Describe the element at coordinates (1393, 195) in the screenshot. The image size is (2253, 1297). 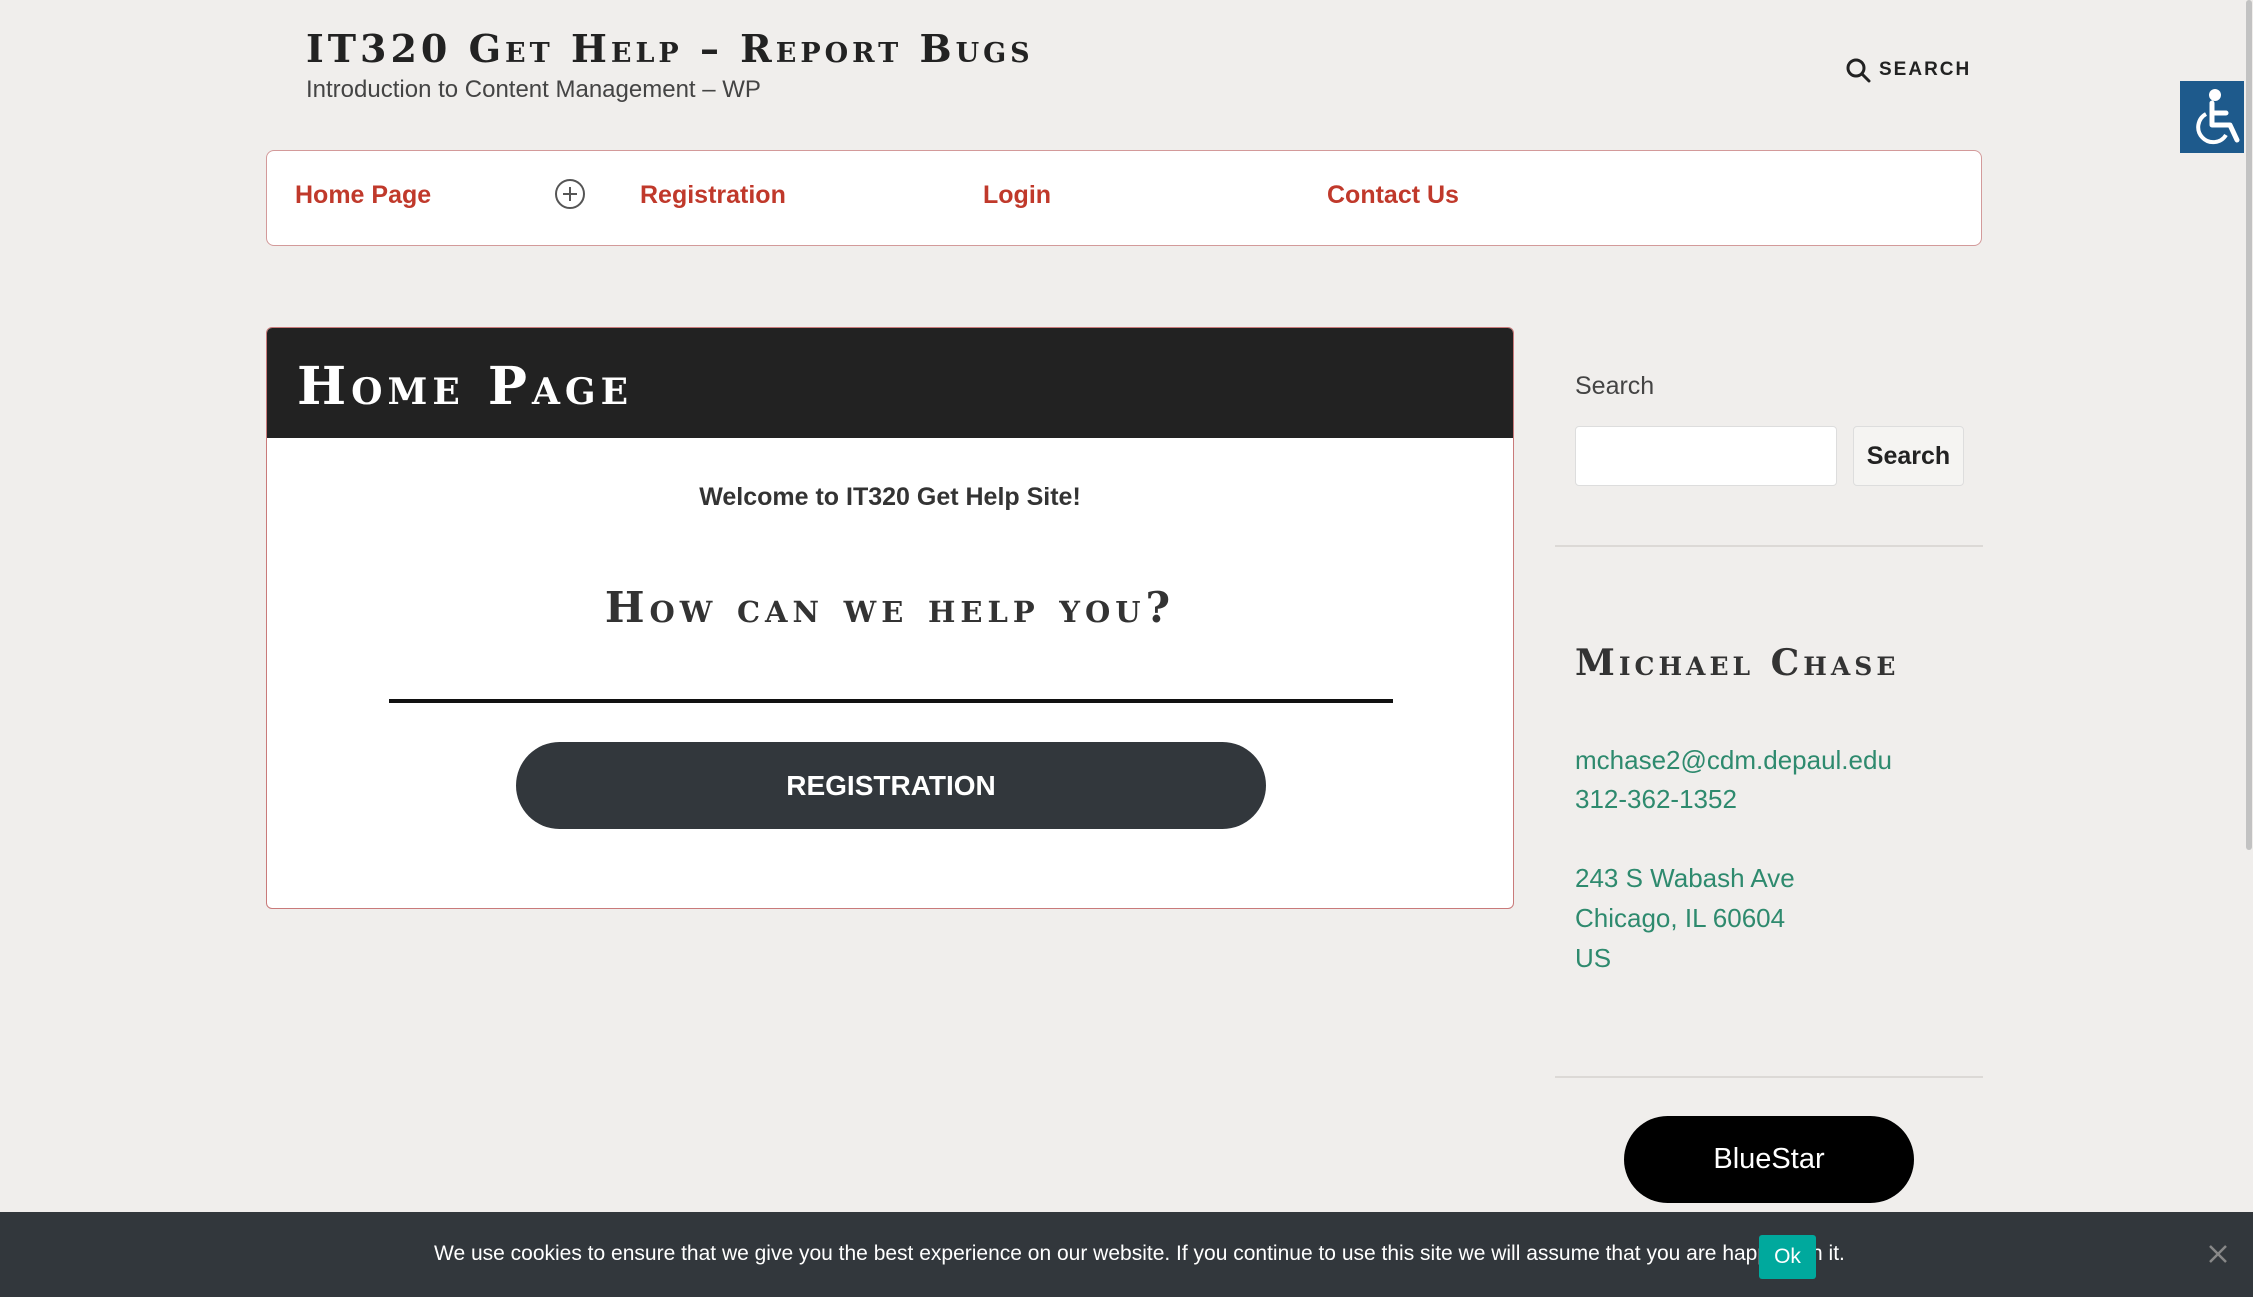
I see `nav-item-contact-us: Contact Us` at that location.